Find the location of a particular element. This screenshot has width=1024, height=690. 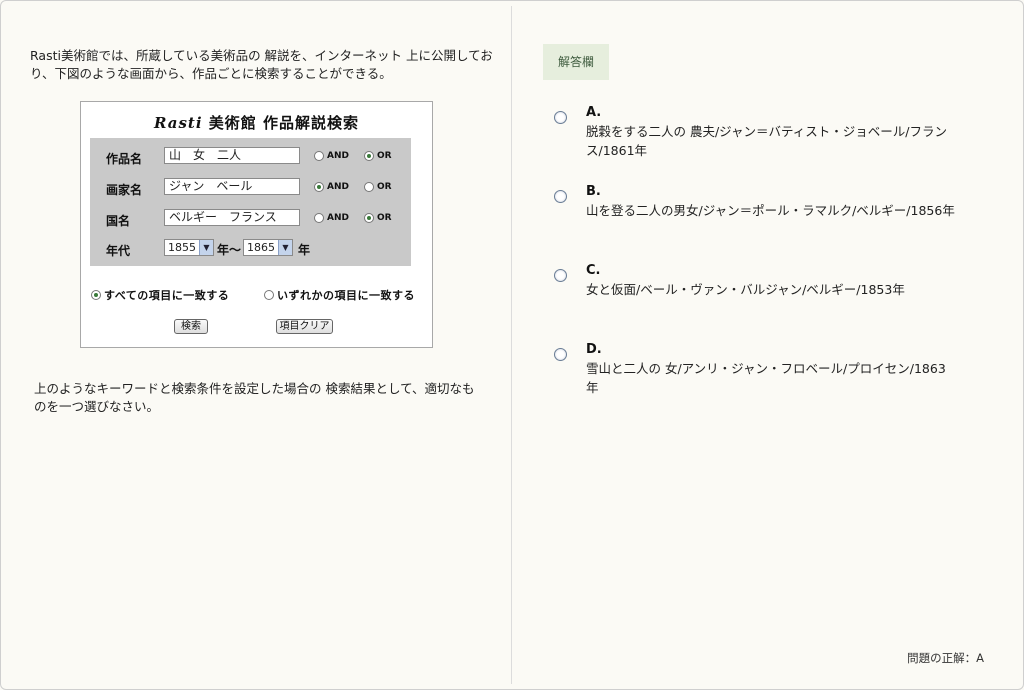

year-separator: 年～ is located at coordinates (229, 250).